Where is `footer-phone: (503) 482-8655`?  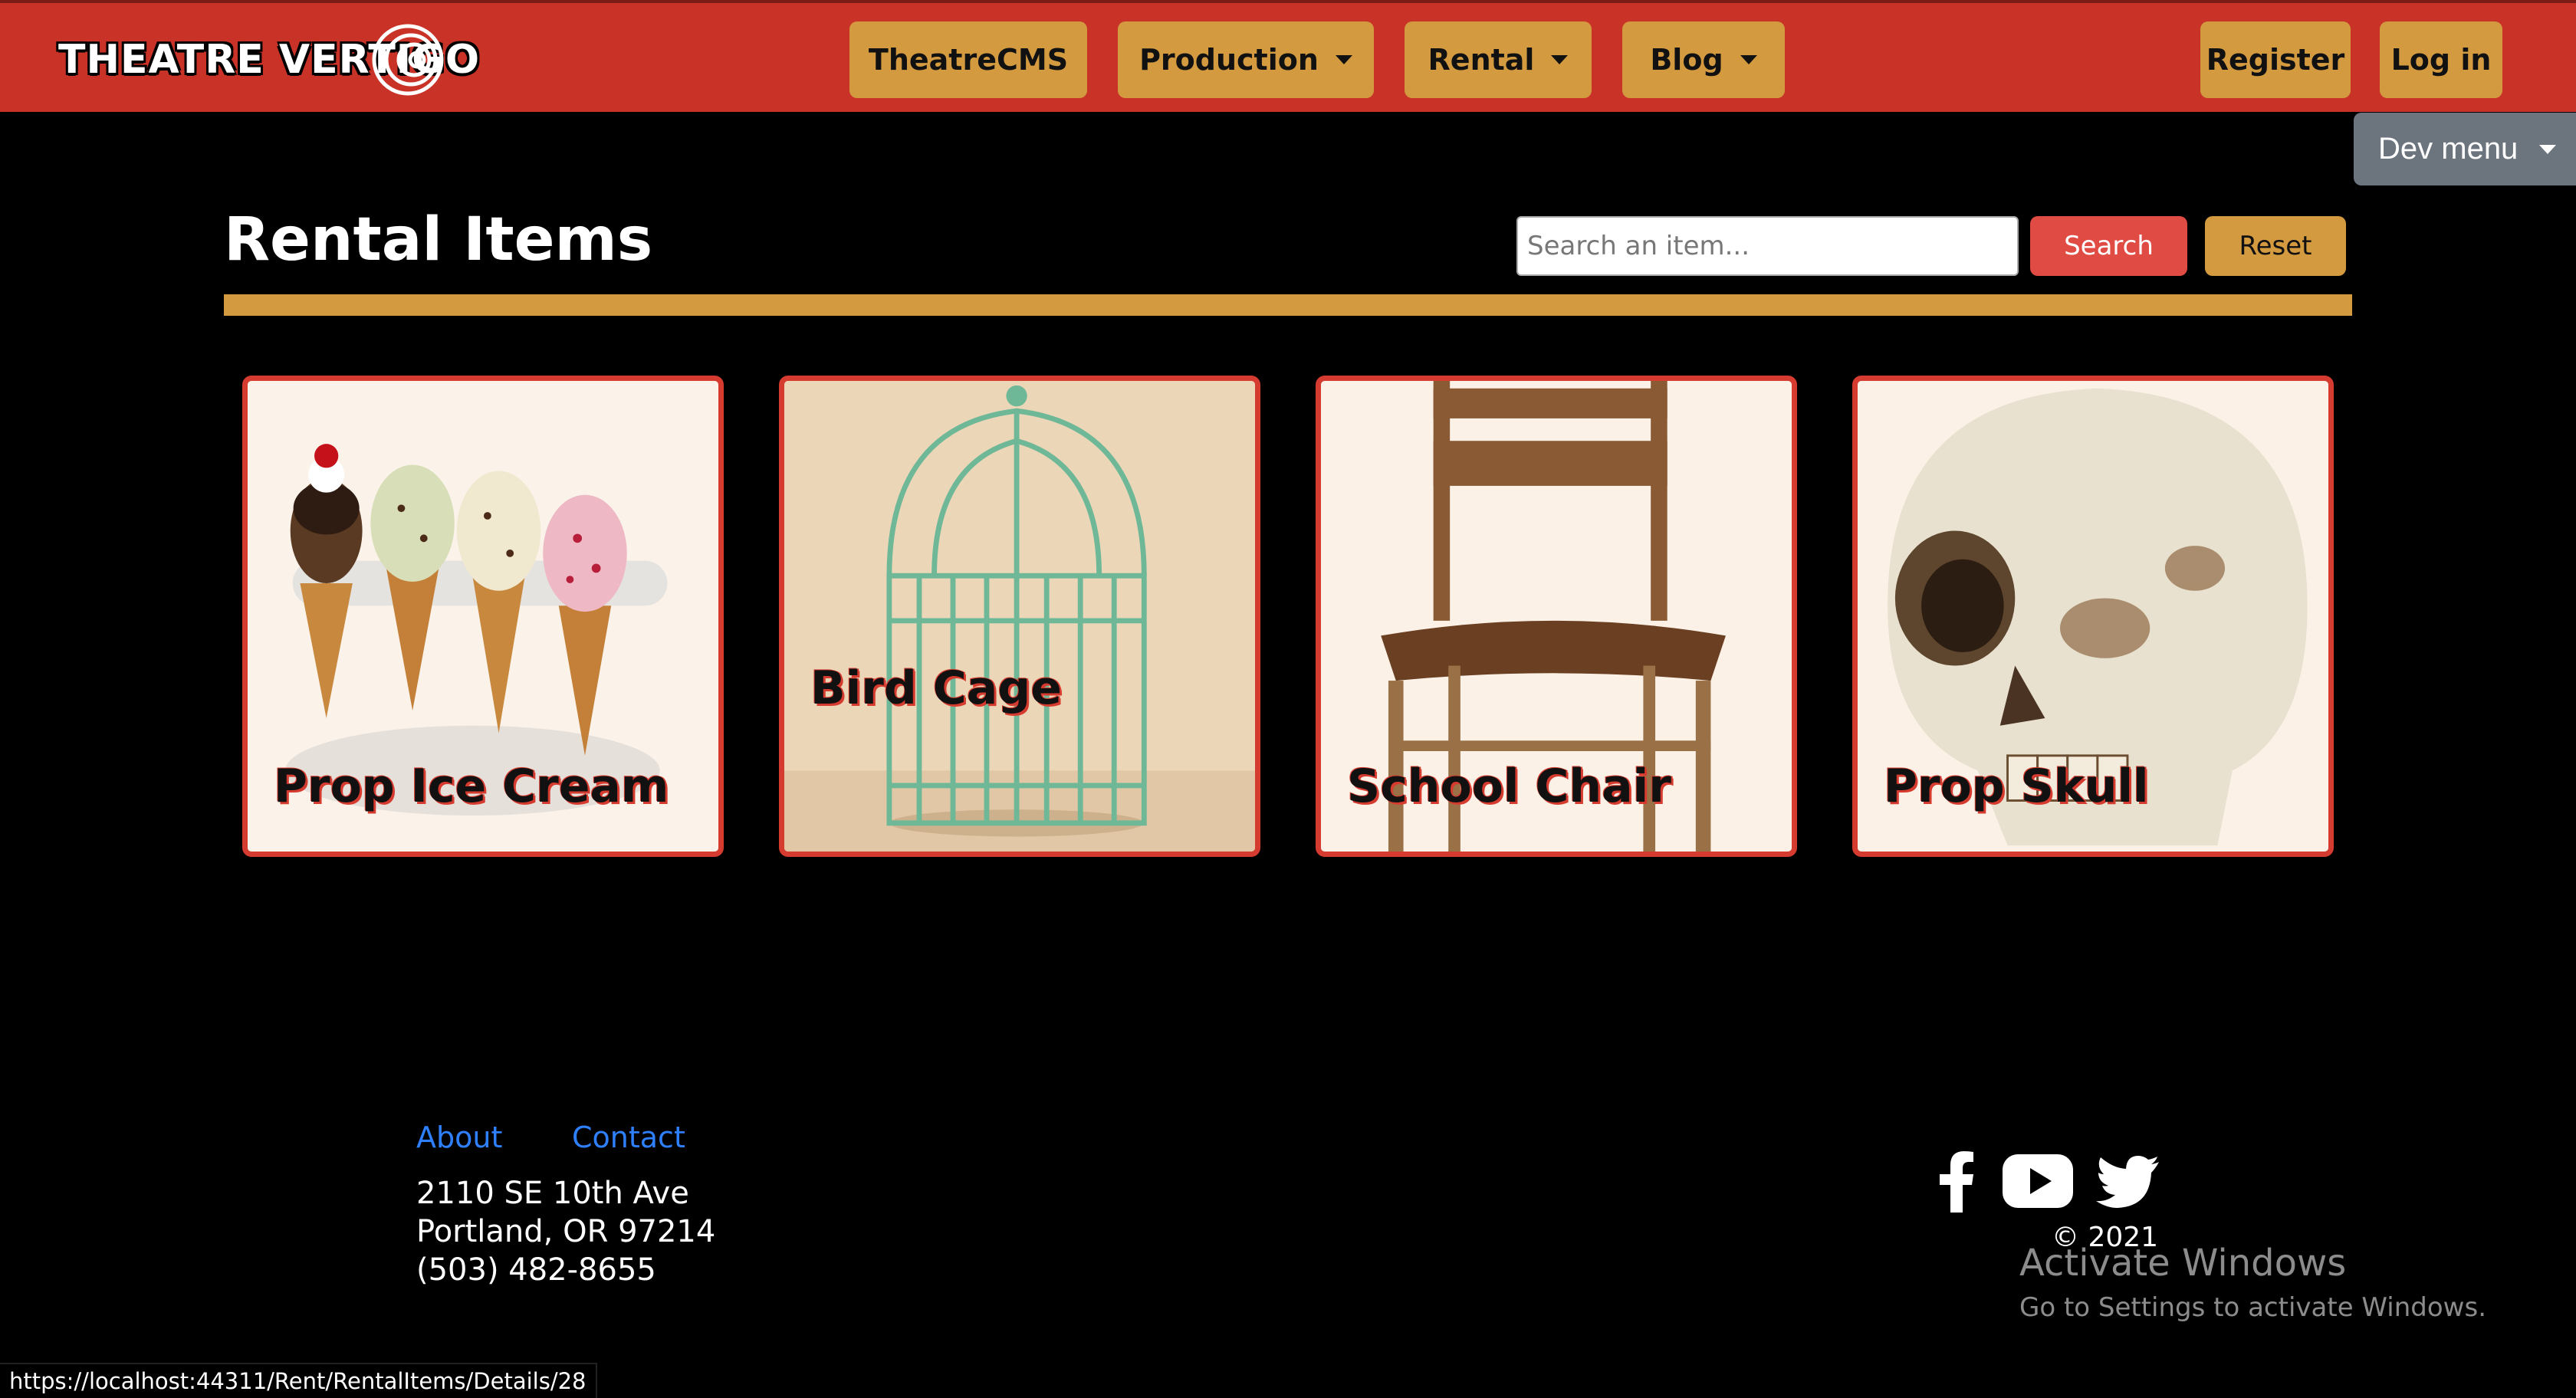 footer-phone: (503) 482-8655 is located at coordinates (536, 1270).